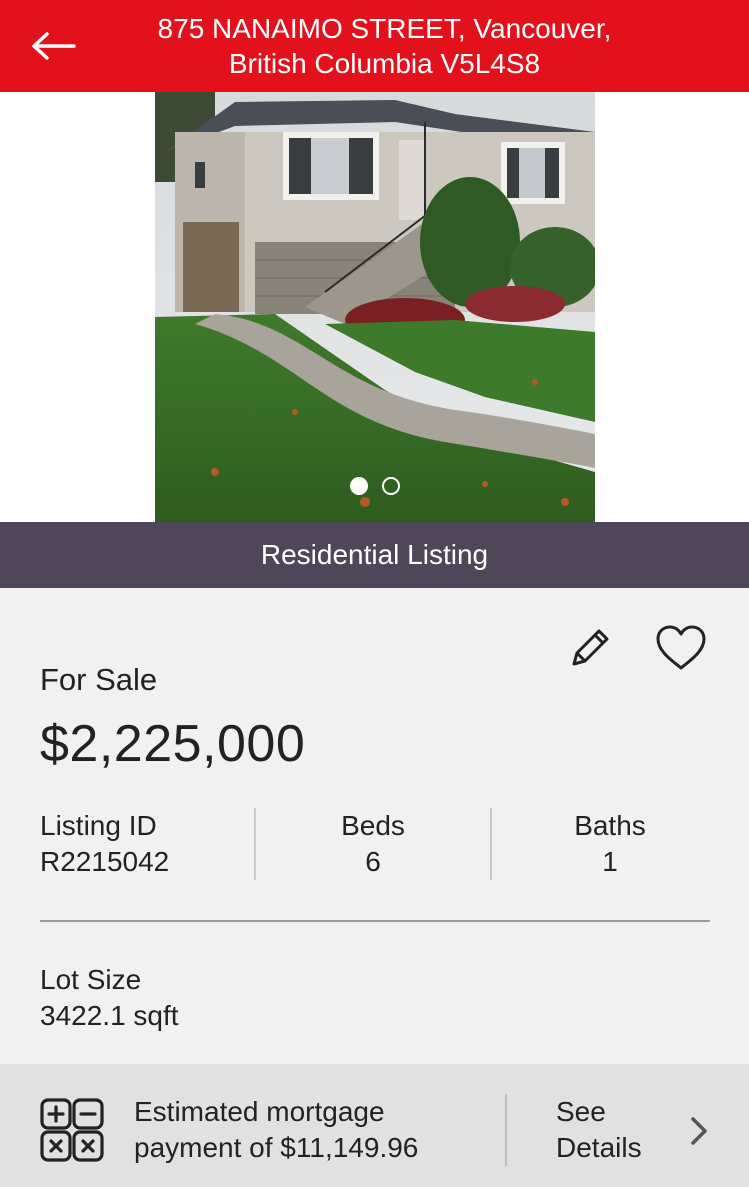  What do you see at coordinates (375, 921) in the screenshot?
I see `section-divider` at bounding box center [375, 921].